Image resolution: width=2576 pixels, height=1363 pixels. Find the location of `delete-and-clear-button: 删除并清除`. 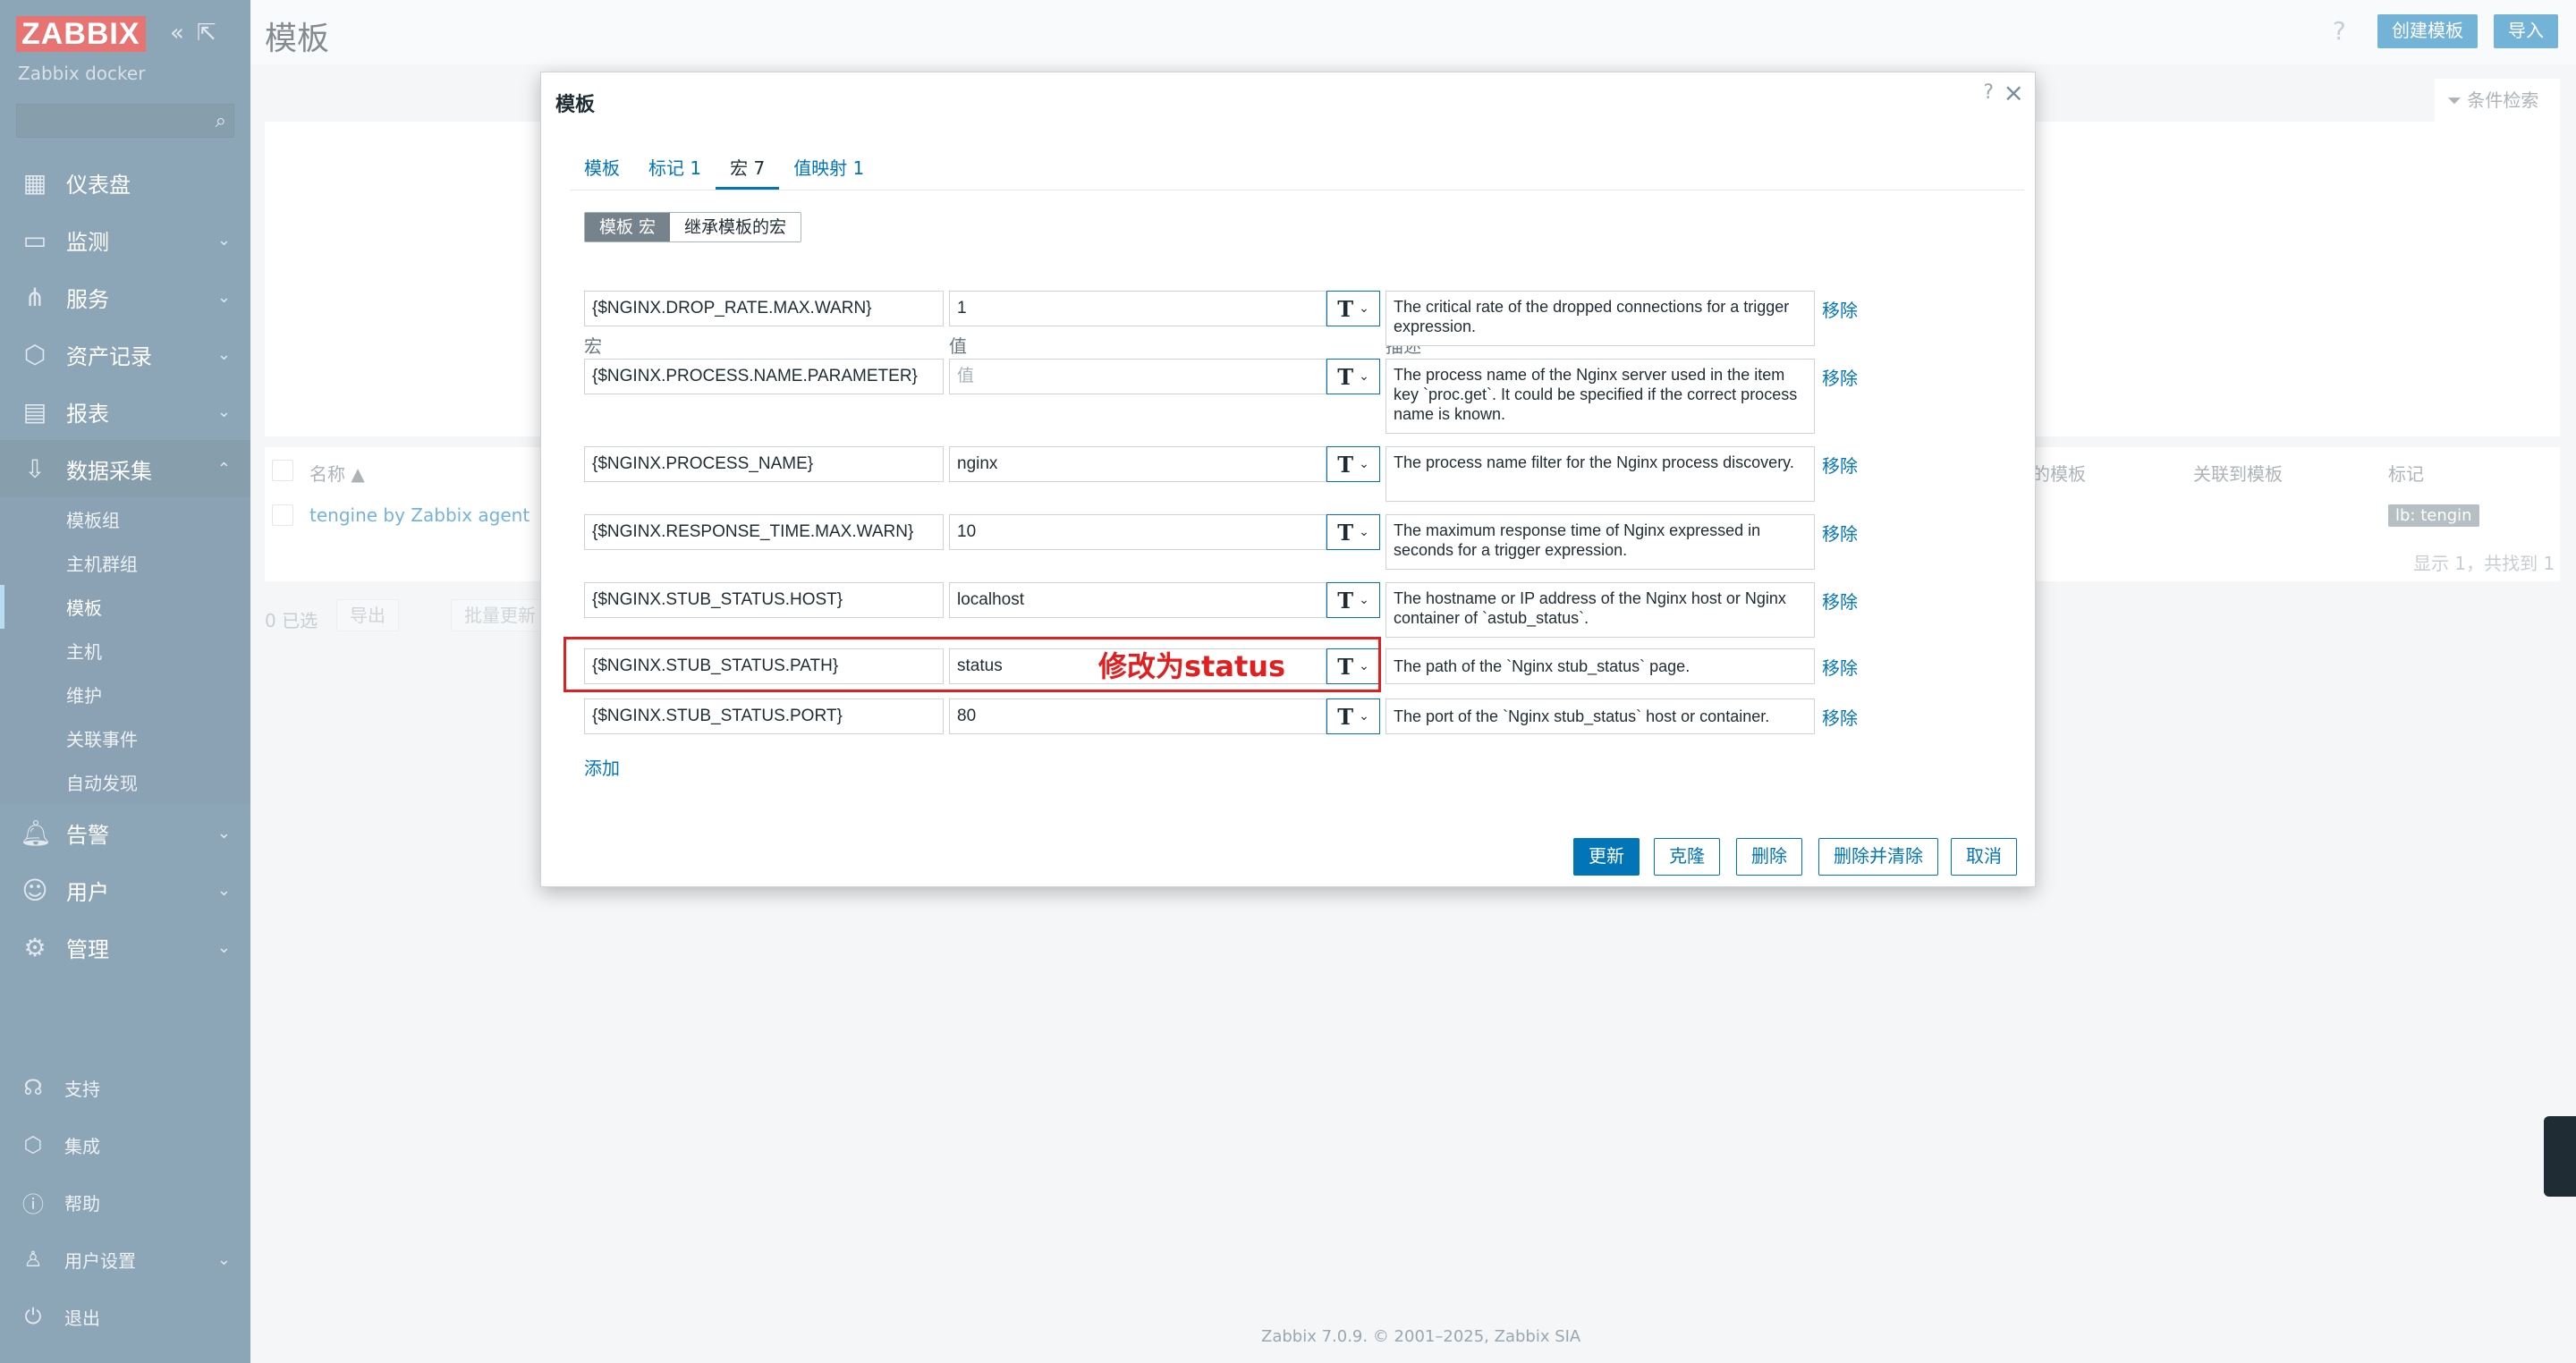

delete-and-clear-button: 删除并清除 is located at coordinates (1878, 857).